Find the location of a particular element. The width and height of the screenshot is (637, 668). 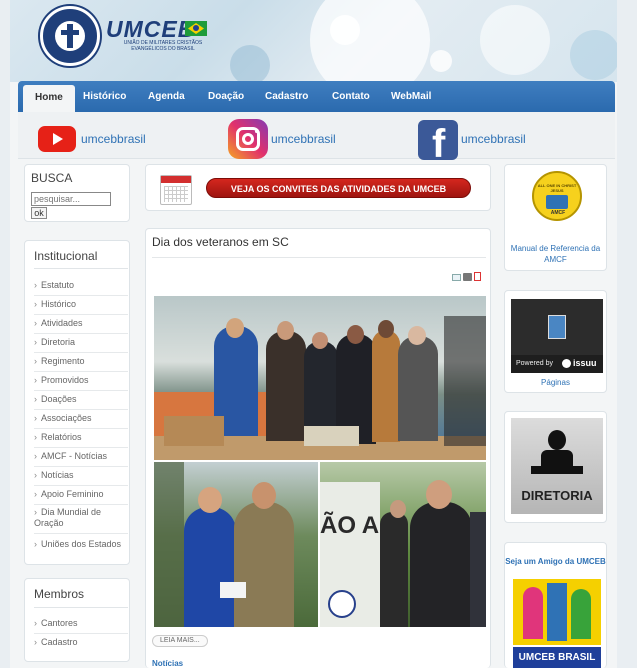

print-icon is located at coordinates (467, 277).